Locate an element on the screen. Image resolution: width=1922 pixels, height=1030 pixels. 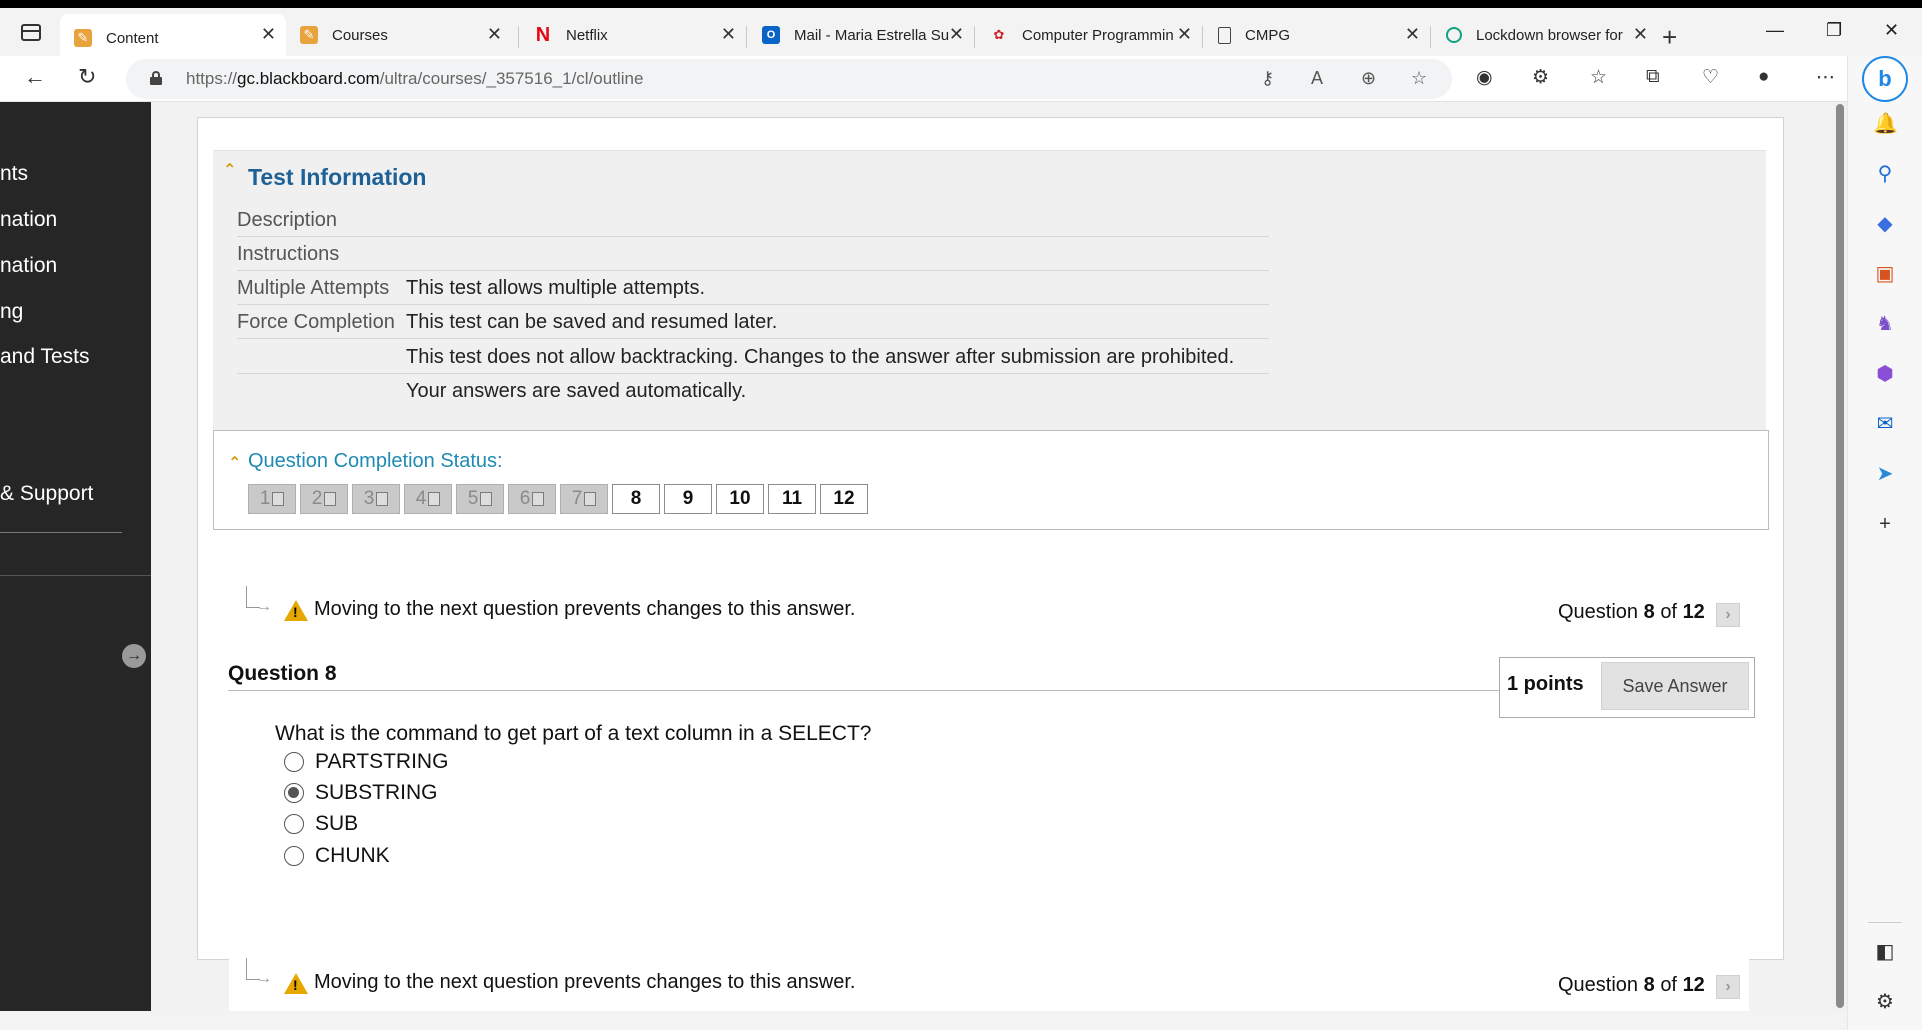
extension-color-icon: ◉ is located at coordinates (1484, 77).